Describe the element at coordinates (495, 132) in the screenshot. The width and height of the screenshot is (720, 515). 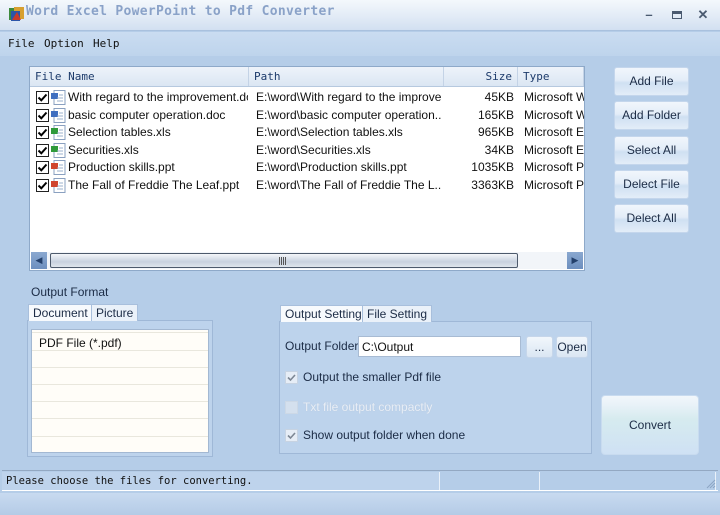
I see `size-cell: 965KB` at that location.